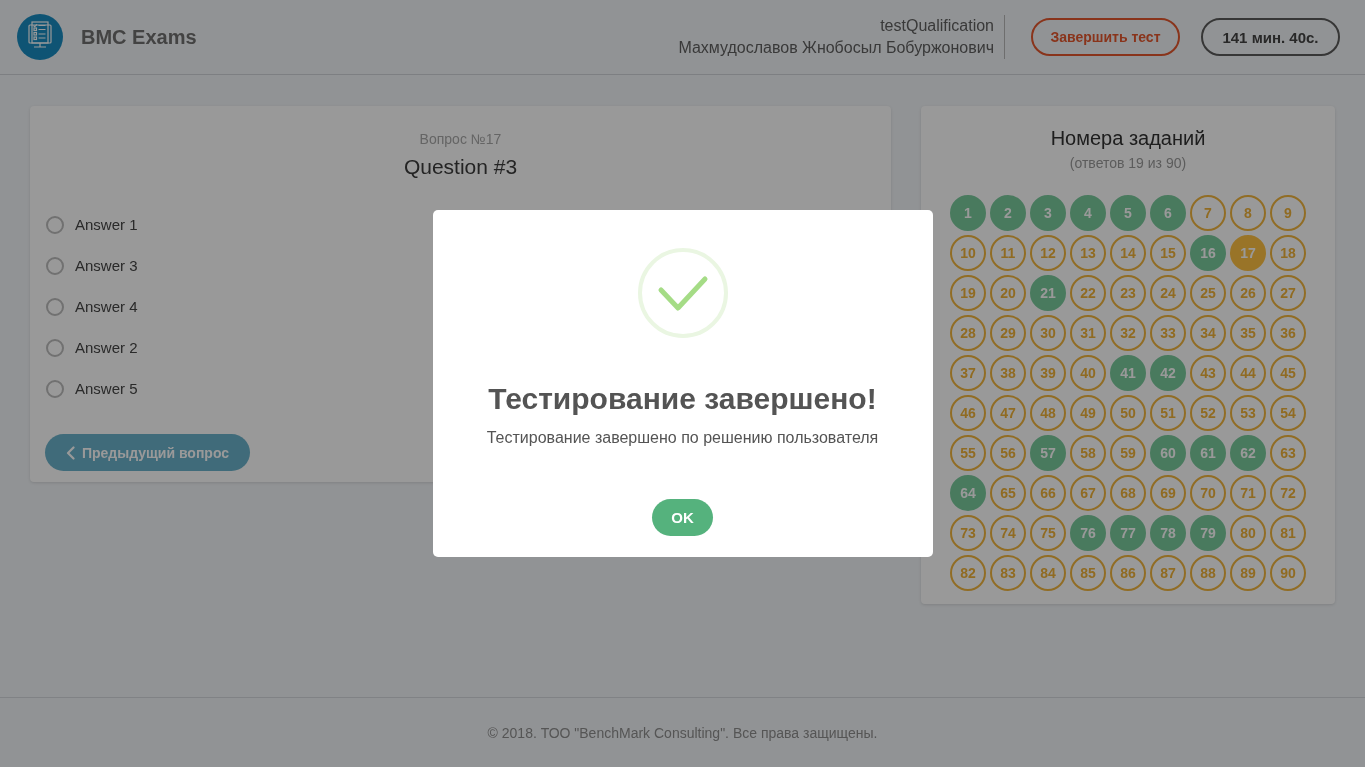 The image size is (1365, 767). I want to click on question-number-button: 19, so click(968, 293).